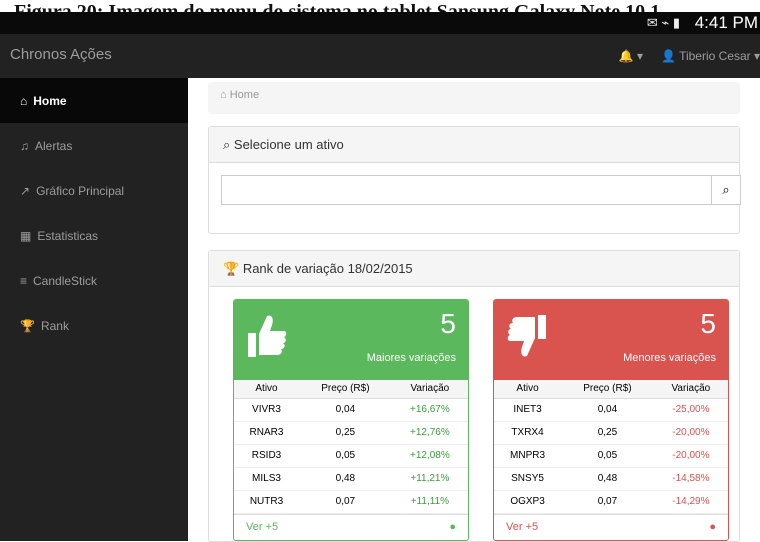 Image resolution: width=760 pixels, height=542 pixels. What do you see at coordinates (61, 54) in the screenshot?
I see `app-brand: Chronos Ações` at bounding box center [61, 54].